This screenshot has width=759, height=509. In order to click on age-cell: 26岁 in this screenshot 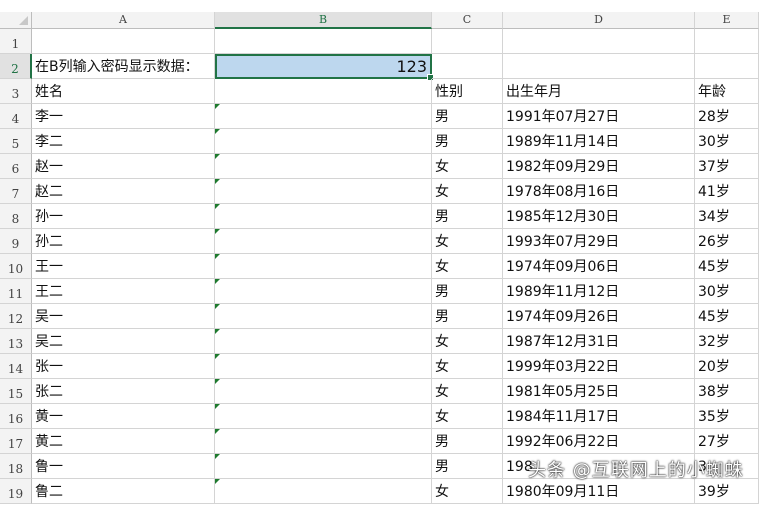, I will do `click(727, 241)`.